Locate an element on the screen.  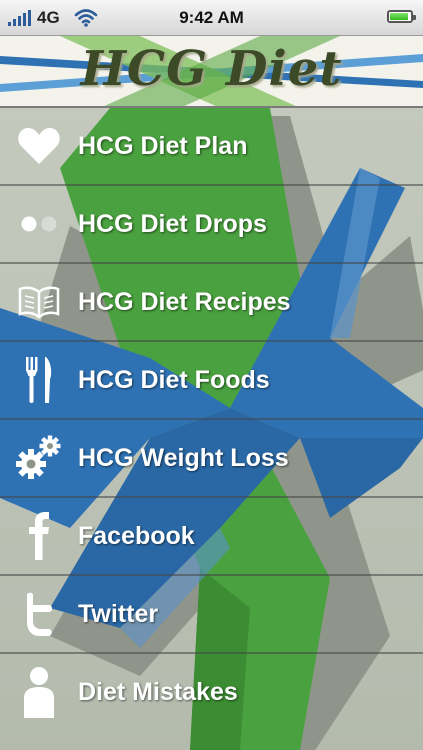
status-bar: 4G 9:42 AM is located at coordinates (211, 18).